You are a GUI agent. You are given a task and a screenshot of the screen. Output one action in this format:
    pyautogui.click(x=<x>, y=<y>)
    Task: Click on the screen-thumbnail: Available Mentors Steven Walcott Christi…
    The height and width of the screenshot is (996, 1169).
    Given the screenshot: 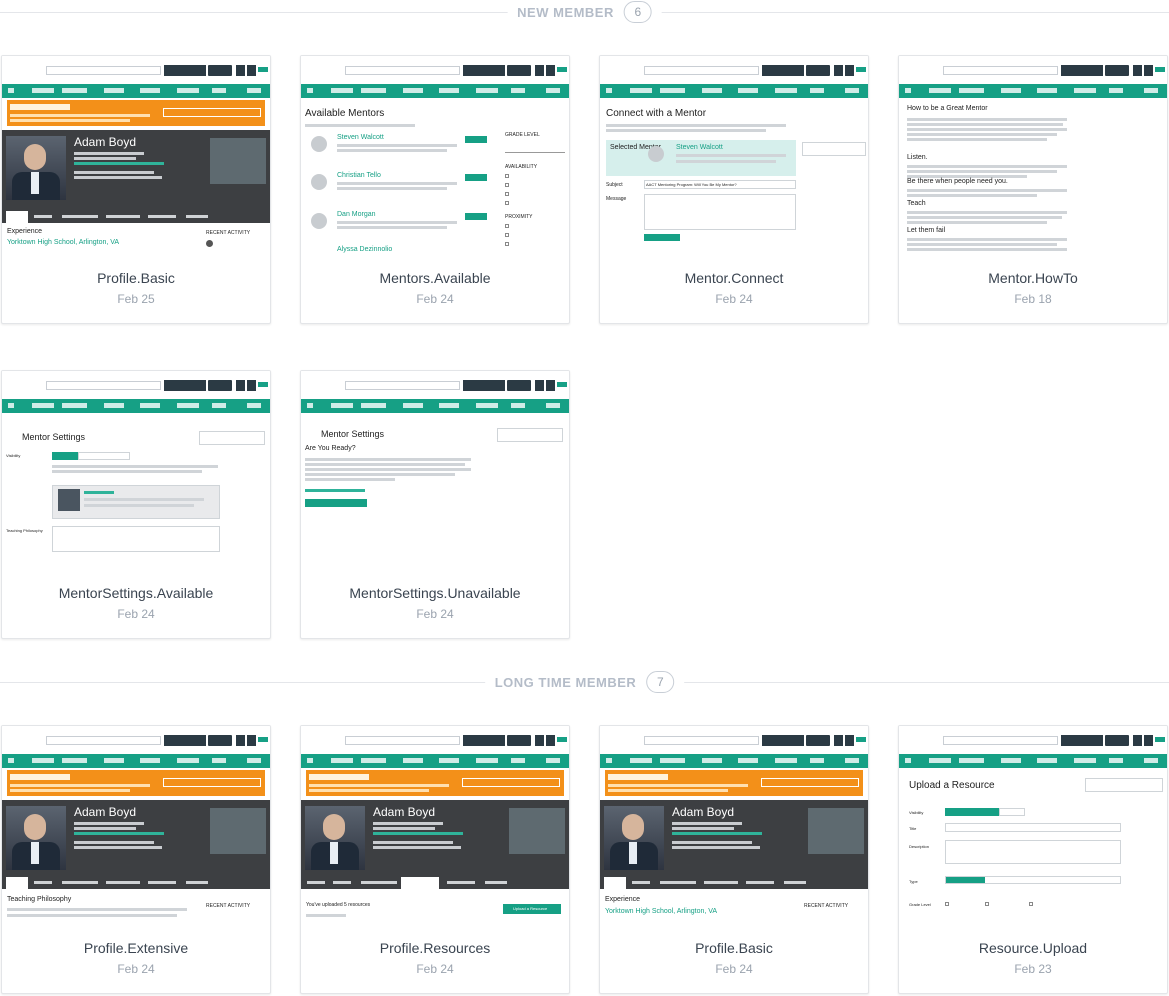 What is the action you would take?
    pyautogui.click(x=435, y=156)
    